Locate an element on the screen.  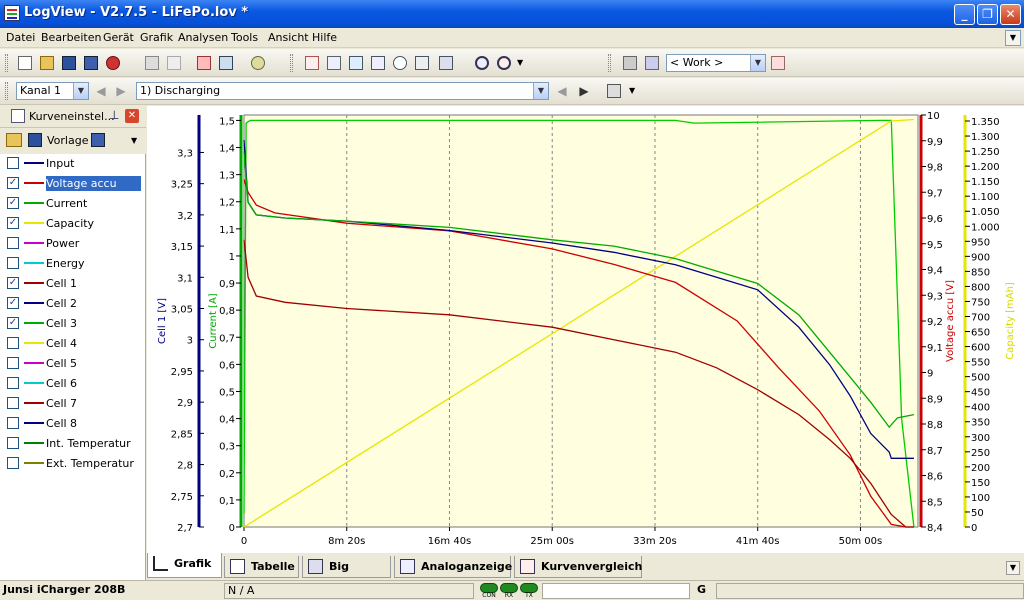
copy-icon is located at coordinates (174, 63).